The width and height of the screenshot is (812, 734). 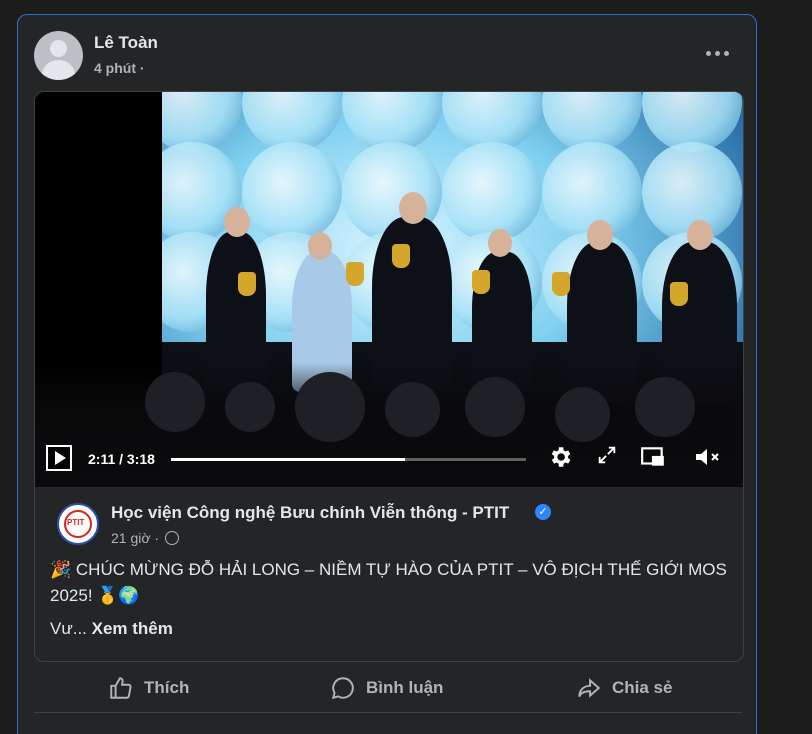 I want to click on post-text-truncated: Vư... Xem thêm, so click(x=111, y=629).